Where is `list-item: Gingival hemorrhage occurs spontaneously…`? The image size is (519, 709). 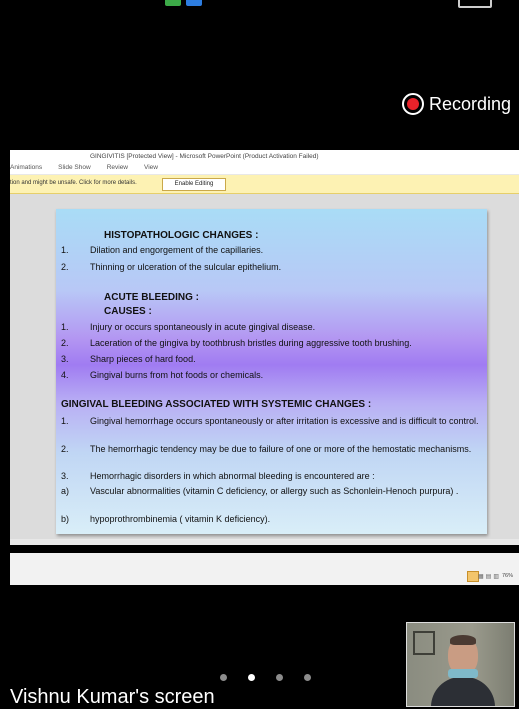 list-item: Gingival hemorrhage occurs spontaneously… is located at coordinates (284, 421).